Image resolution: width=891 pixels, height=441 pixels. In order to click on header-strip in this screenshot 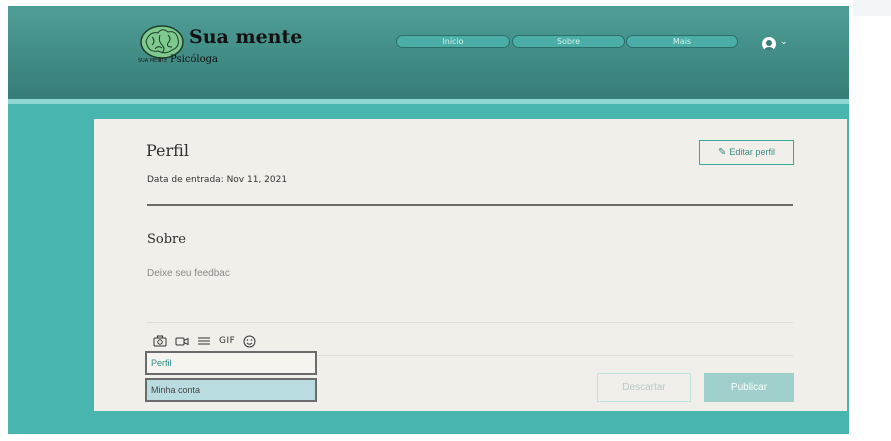, I will do `click(428, 101)`.